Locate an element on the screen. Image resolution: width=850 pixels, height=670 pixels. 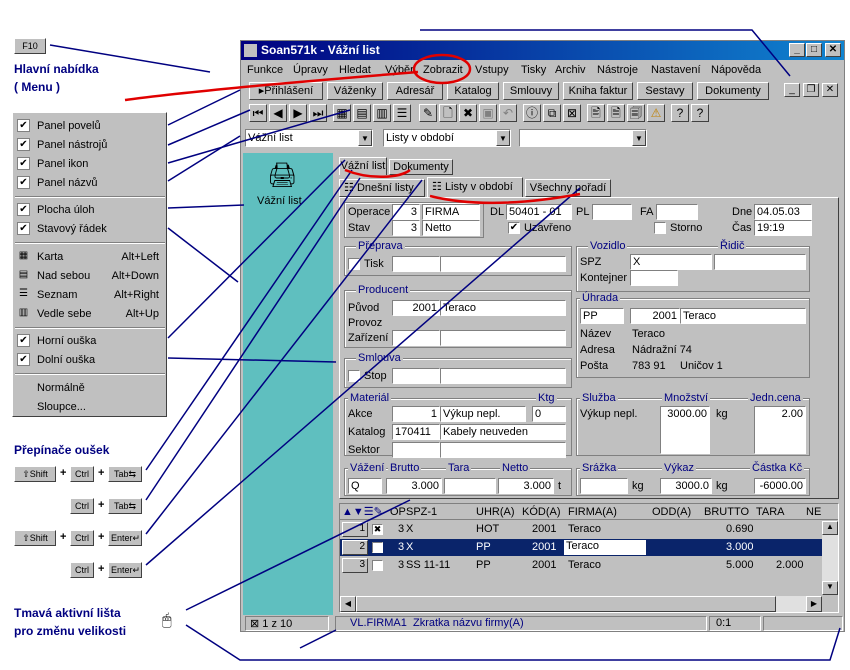
col-uhr: UHR(A) is located at coordinates (495, 512).